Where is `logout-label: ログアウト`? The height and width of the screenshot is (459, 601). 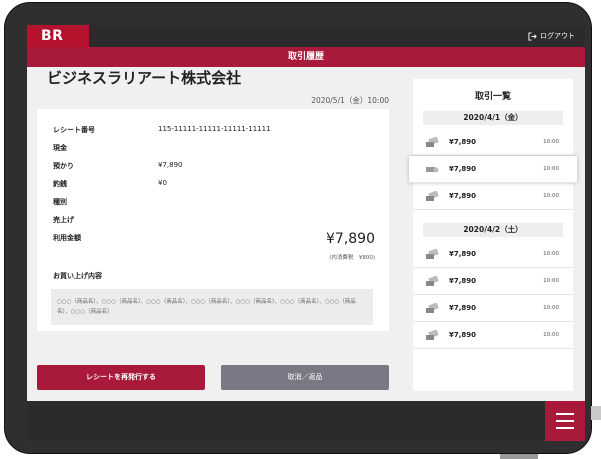 logout-label: ログアウト is located at coordinates (557, 36).